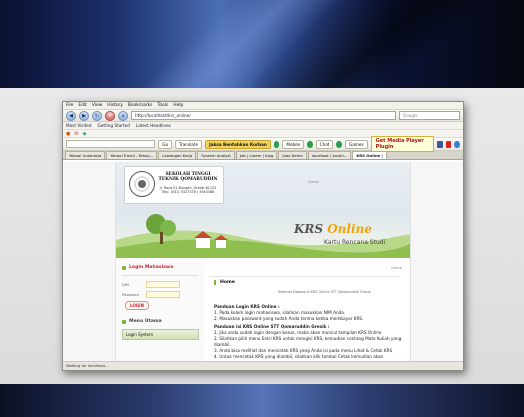  What do you see at coordinates (440, 144) in the screenshot?
I see `facebook-icon` at bounding box center [440, 144].